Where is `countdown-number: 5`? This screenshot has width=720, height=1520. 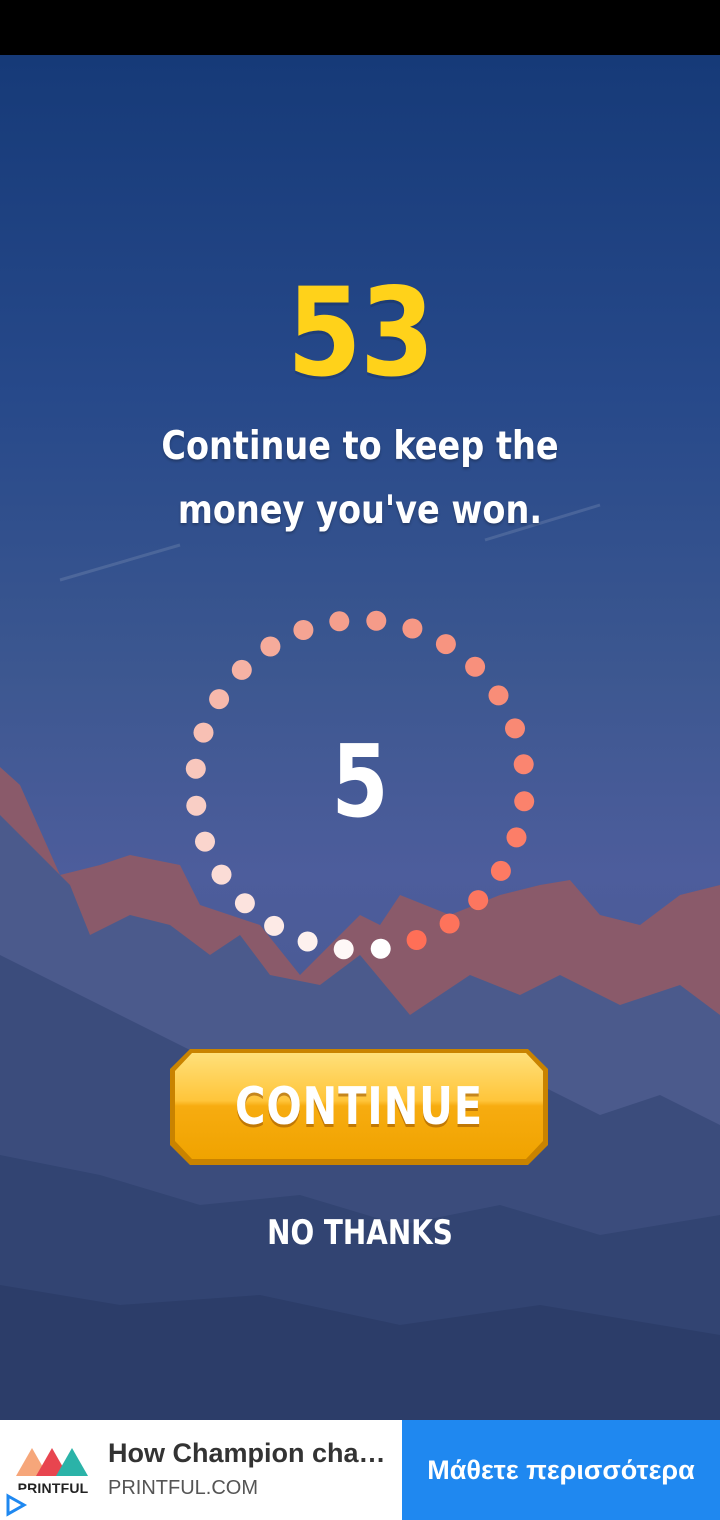
countdown-number: 5 is located at coordinates (360, 781).